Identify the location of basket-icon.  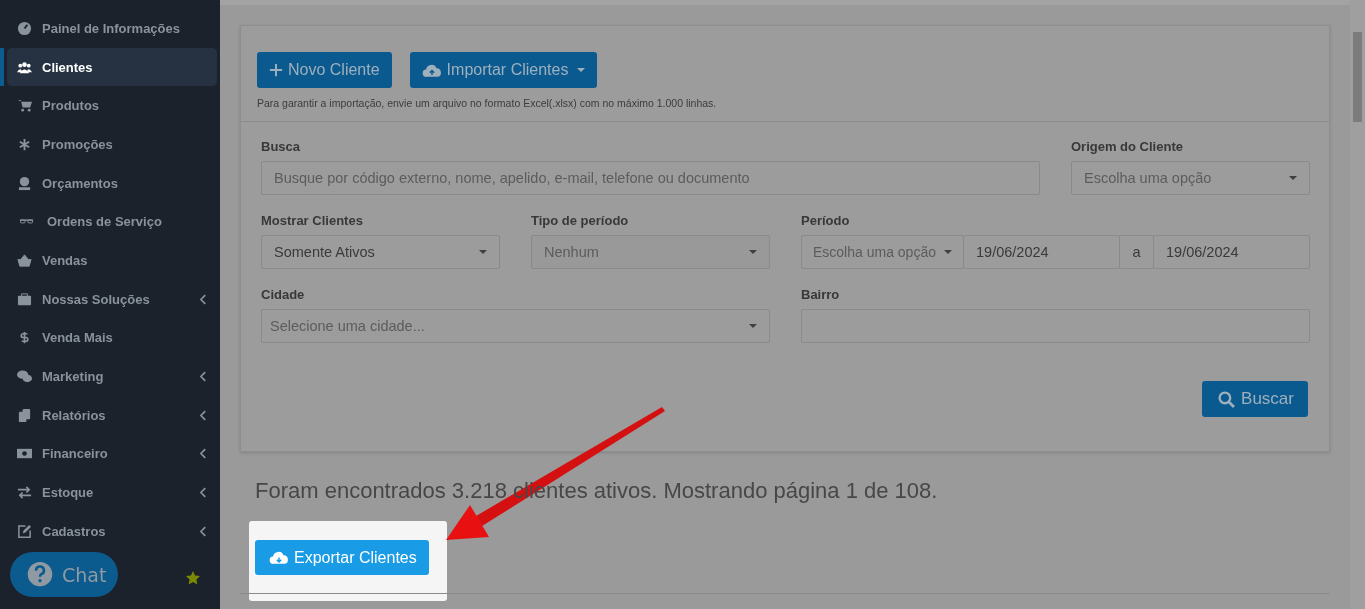
(24, 260).